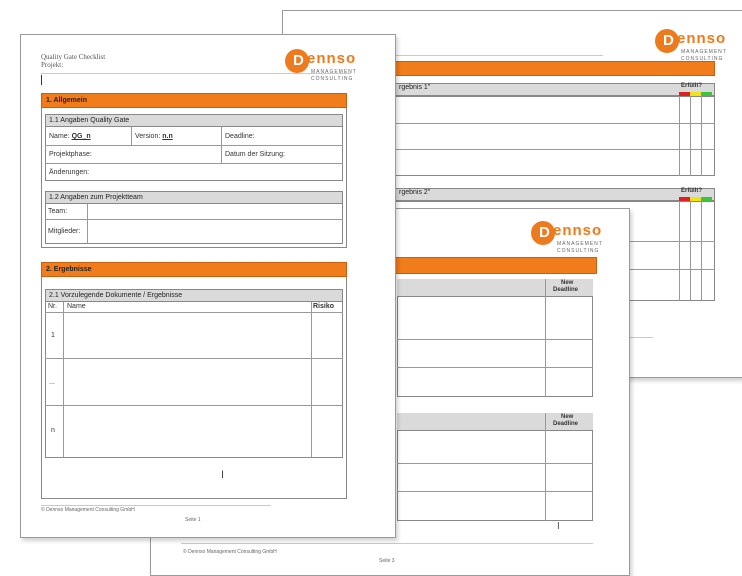 This screenshot has height=576, width=742. I want to click on sub-2-1-header: 2.1 Vorzulegende Dokumente / Ergebnisse, so click(194, 295).